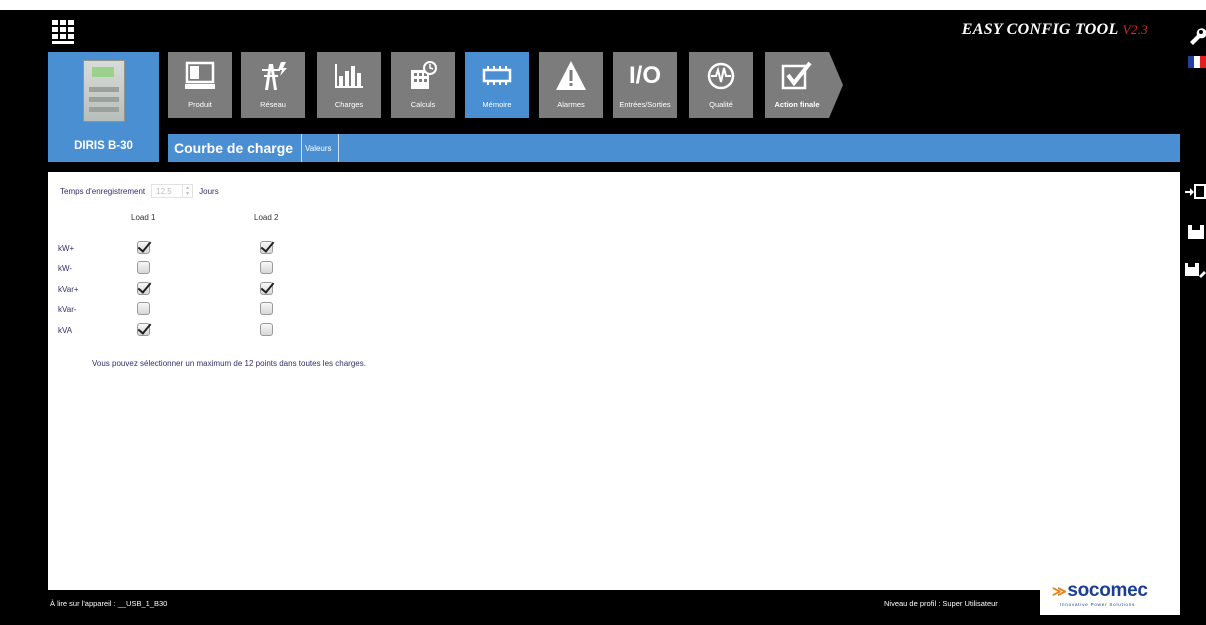 Image resolution: width=1206 pixels, height=625 pixels. I want to click on tab-bar: Courbe de charge Valeurs, so click(674, 148).